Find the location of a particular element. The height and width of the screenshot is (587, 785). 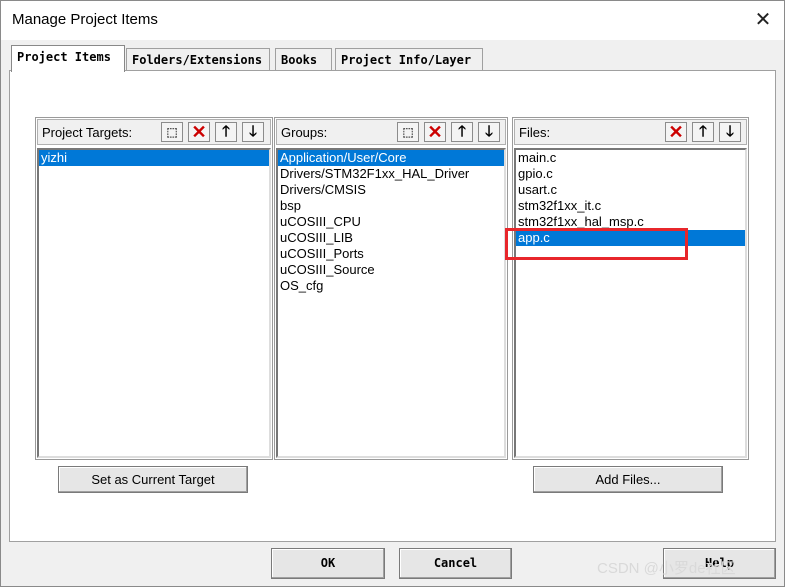

move-file-down-button: 🡓 is located at coordinates (730, 132).